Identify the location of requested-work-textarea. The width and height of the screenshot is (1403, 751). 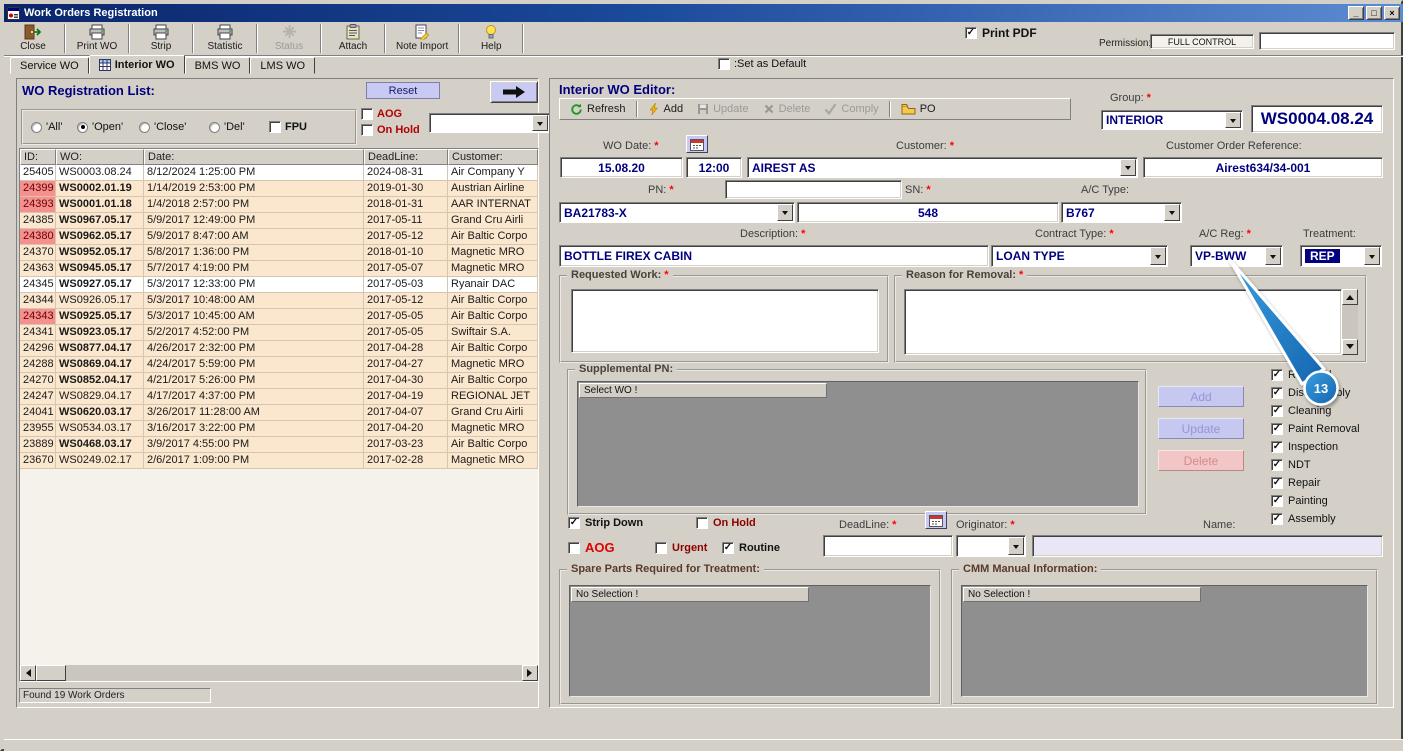
(725, 321).